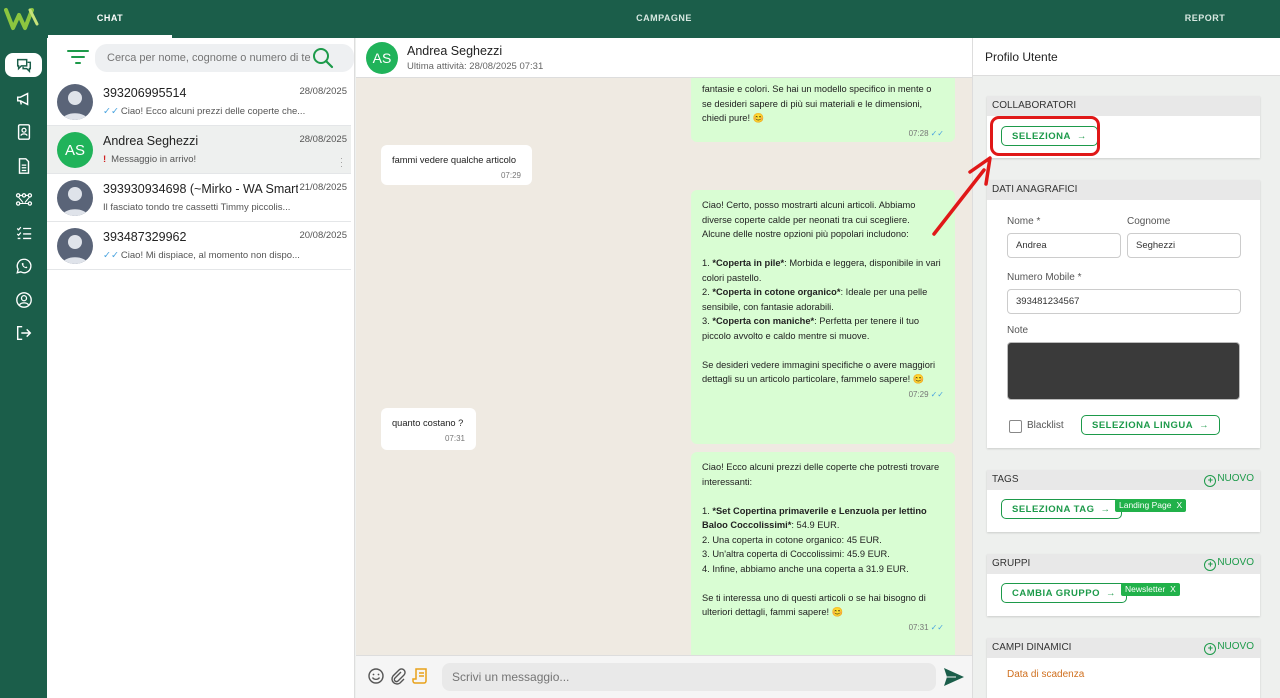 Image resolution: width=1280 pixels, height=698 pixels. What do you see at coordinates (1145, 505) in the screenshot?
I see `chip-label: Landing Page` at bounding box center [1145, 505].